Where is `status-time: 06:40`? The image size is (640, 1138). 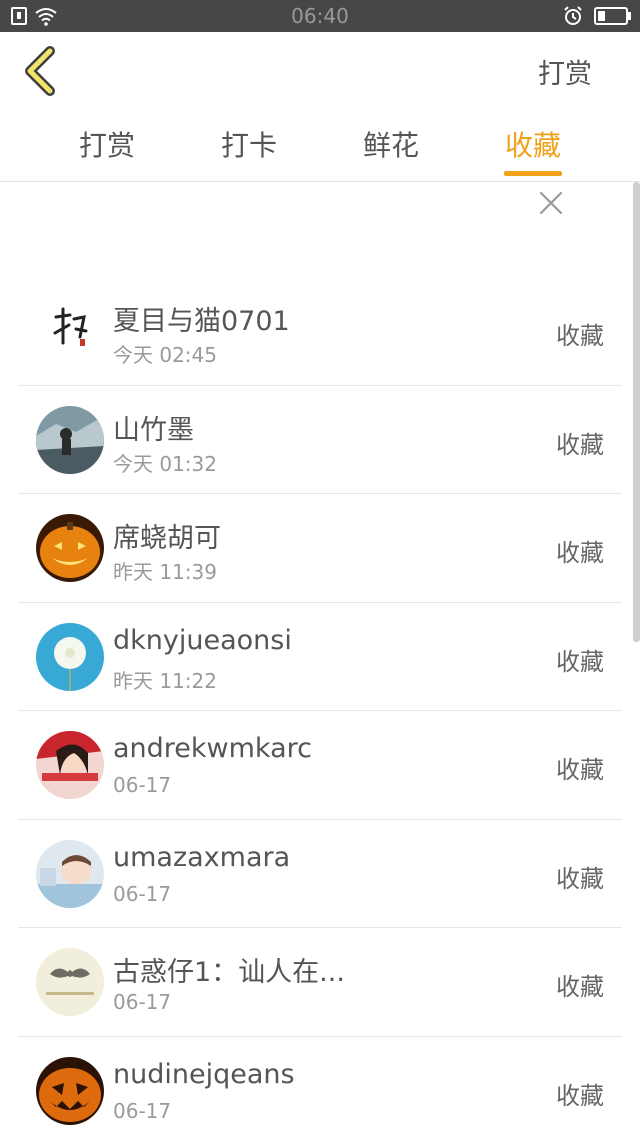 status-time: 06:40 is located at coordinates (320, 16).